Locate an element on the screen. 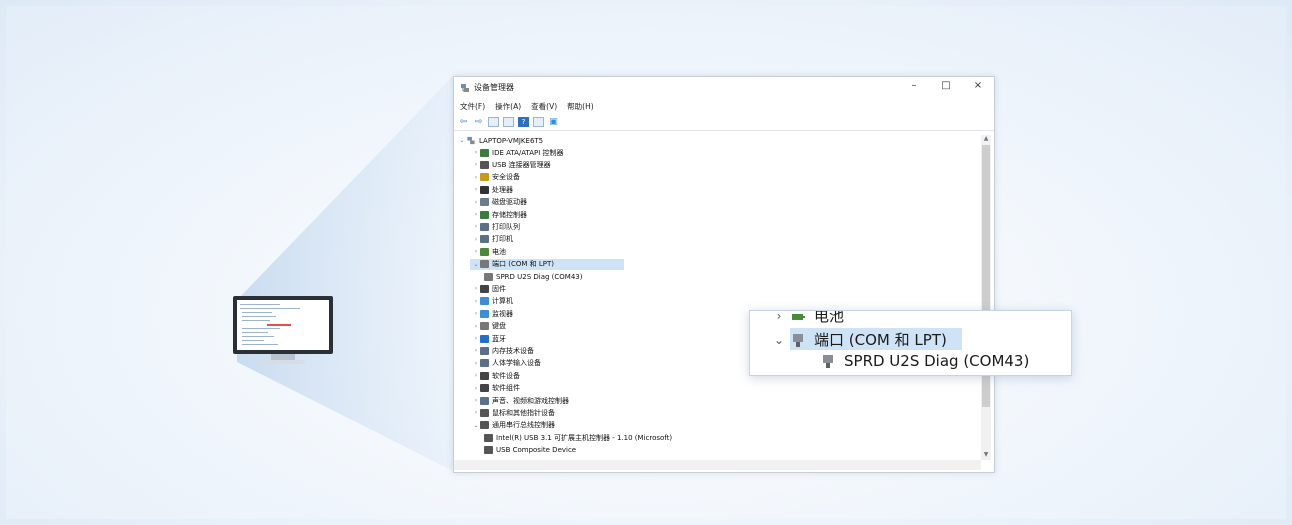 Image resolution: width=1292 pixels, height=525 pixels. printer-icon is located at coordinates (484, 239).